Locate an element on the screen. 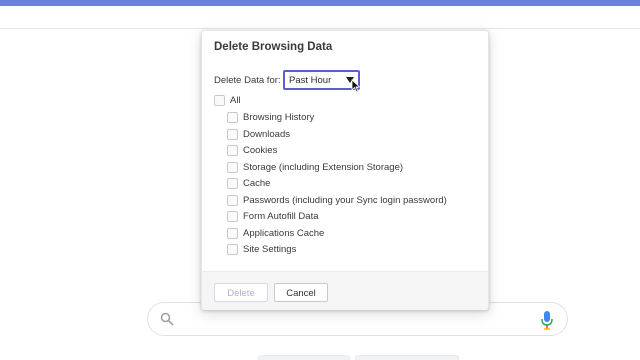  checkbox-all-label: All is located at coordinates (235, 100).